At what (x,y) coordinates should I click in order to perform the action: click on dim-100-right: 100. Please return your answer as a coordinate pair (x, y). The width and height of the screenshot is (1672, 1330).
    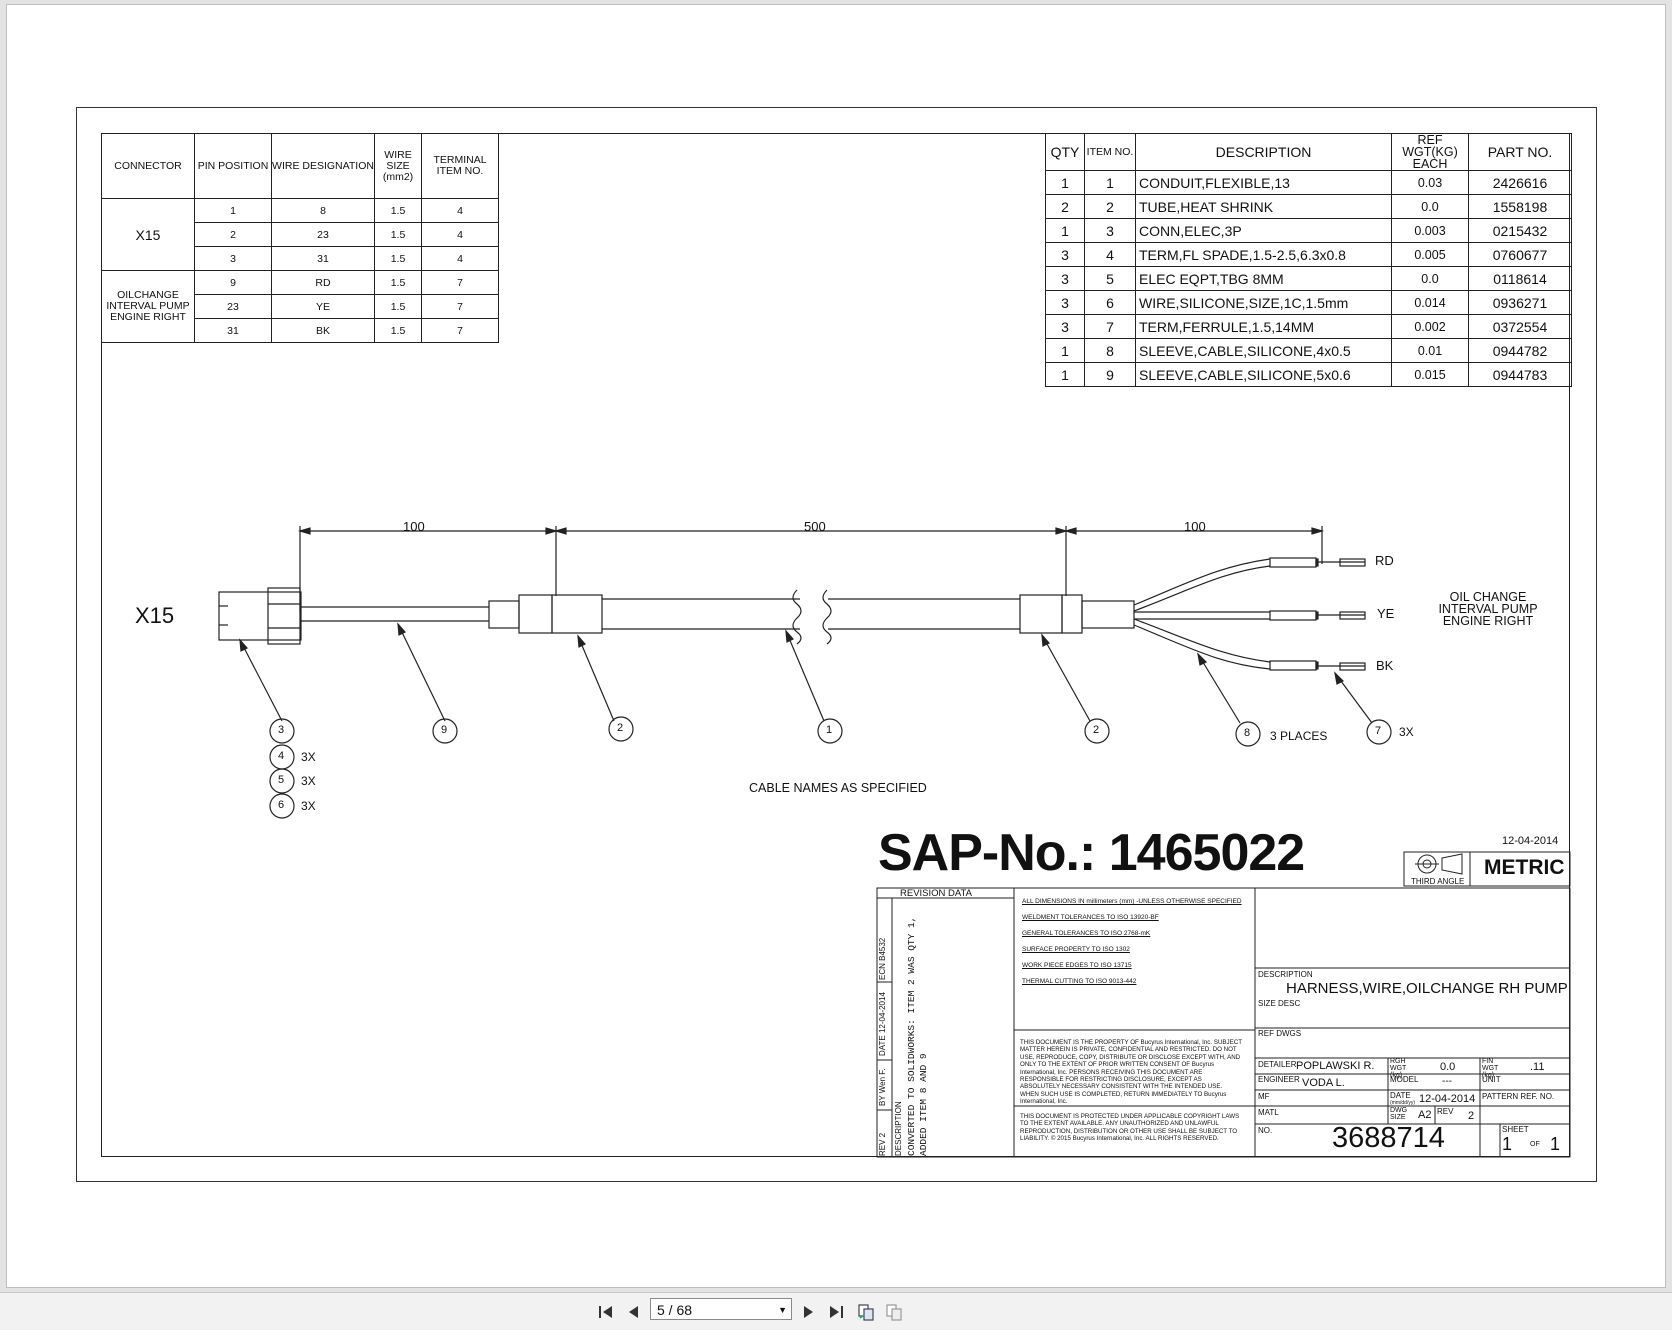
    Looking at the image, I should click on (1195, 526).